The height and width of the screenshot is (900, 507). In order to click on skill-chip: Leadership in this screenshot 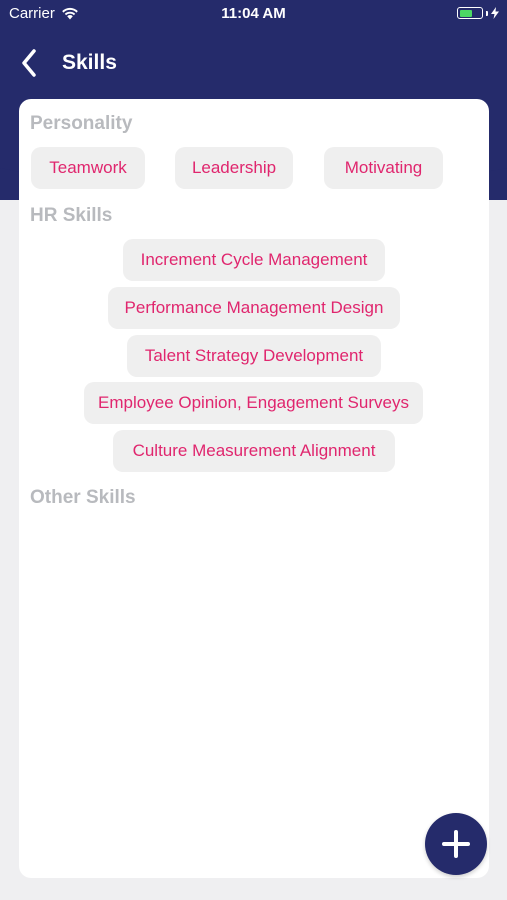, I will do `click(234, 168)`.